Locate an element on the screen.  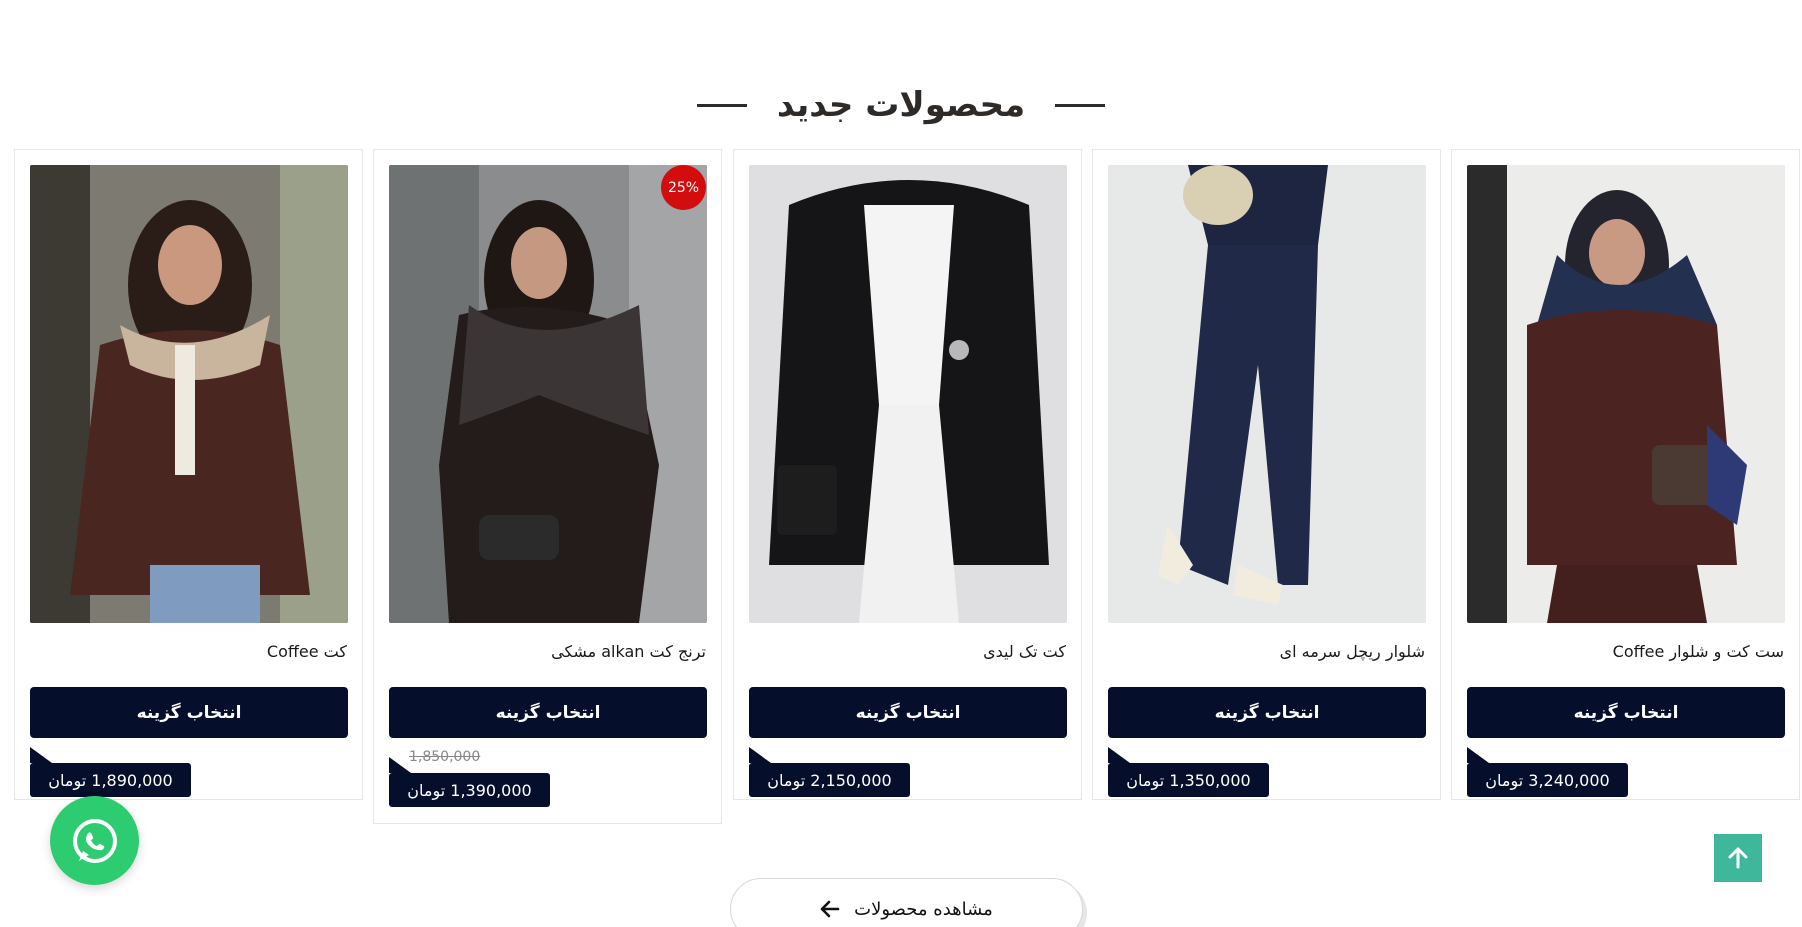
product-name: ترنج کت alkan مشکی is located at coordinates (547, 651).